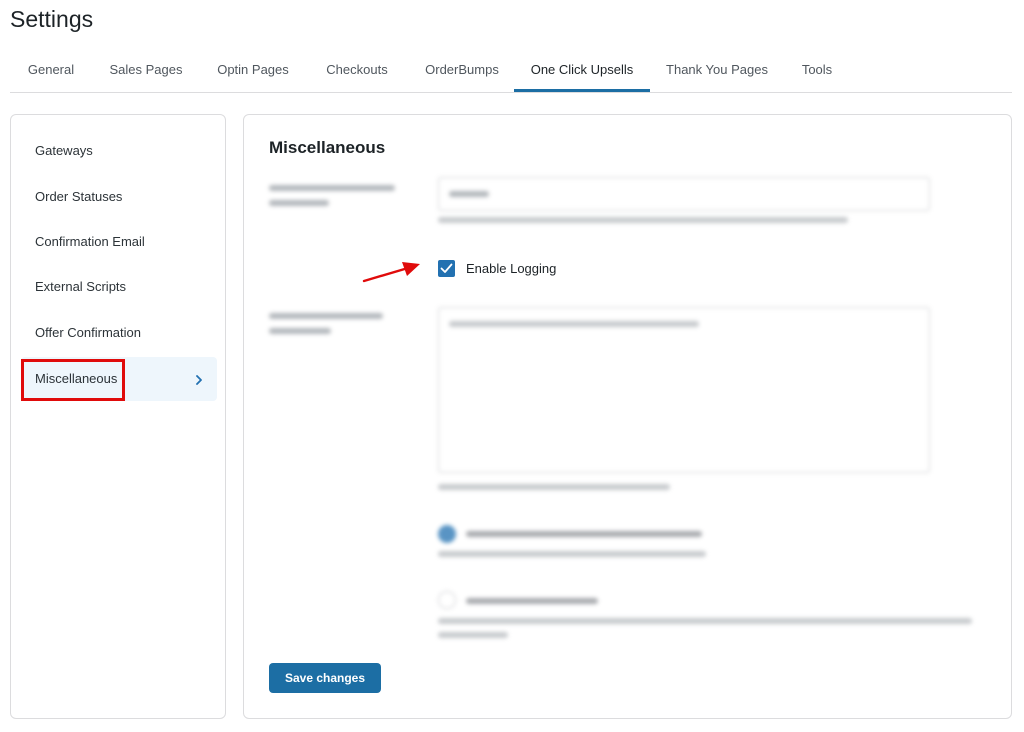  What do you see at coordinates (391, 272) in the screenshot?
I see `arrow-annotation-icon` at bounding box center [391, 272].